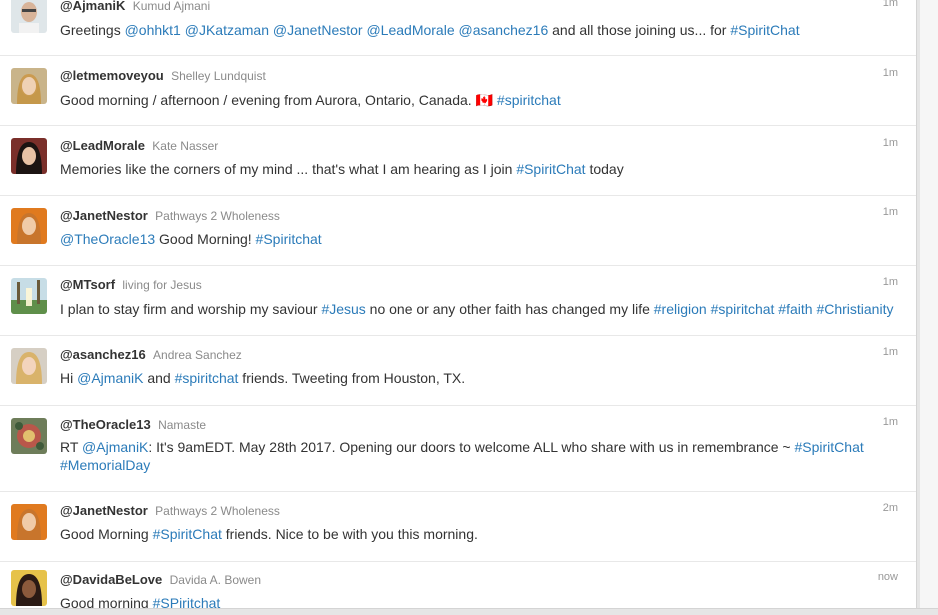  What do you see at coordinates (854, 309) in the screenshot?
I see `hashtag-link: #Christianity` at bounding box center [854, 309].